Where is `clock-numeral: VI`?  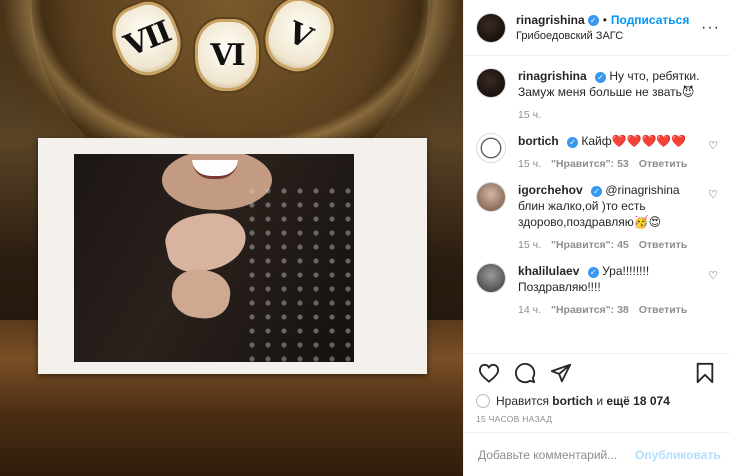
clock-numeral: VI is located at coordinates (227, 55).